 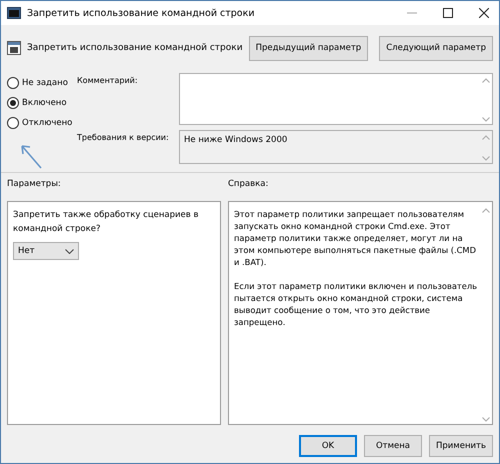 What do you see at coordinates (108, 81) in the screenshot?
I see `comment-label: Комментарий:` at bounding box center [108, 81].